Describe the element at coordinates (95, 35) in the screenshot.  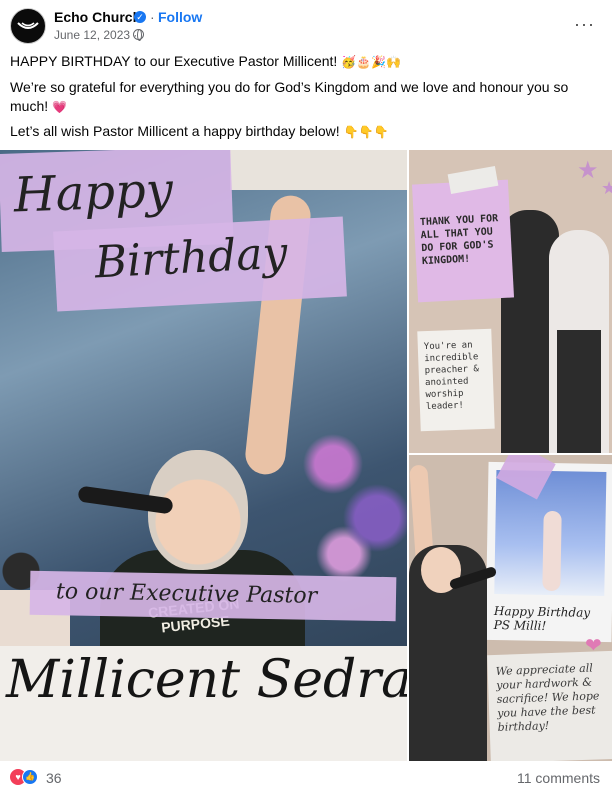
I see `post-date: June 12, 2023 ·` at that location.